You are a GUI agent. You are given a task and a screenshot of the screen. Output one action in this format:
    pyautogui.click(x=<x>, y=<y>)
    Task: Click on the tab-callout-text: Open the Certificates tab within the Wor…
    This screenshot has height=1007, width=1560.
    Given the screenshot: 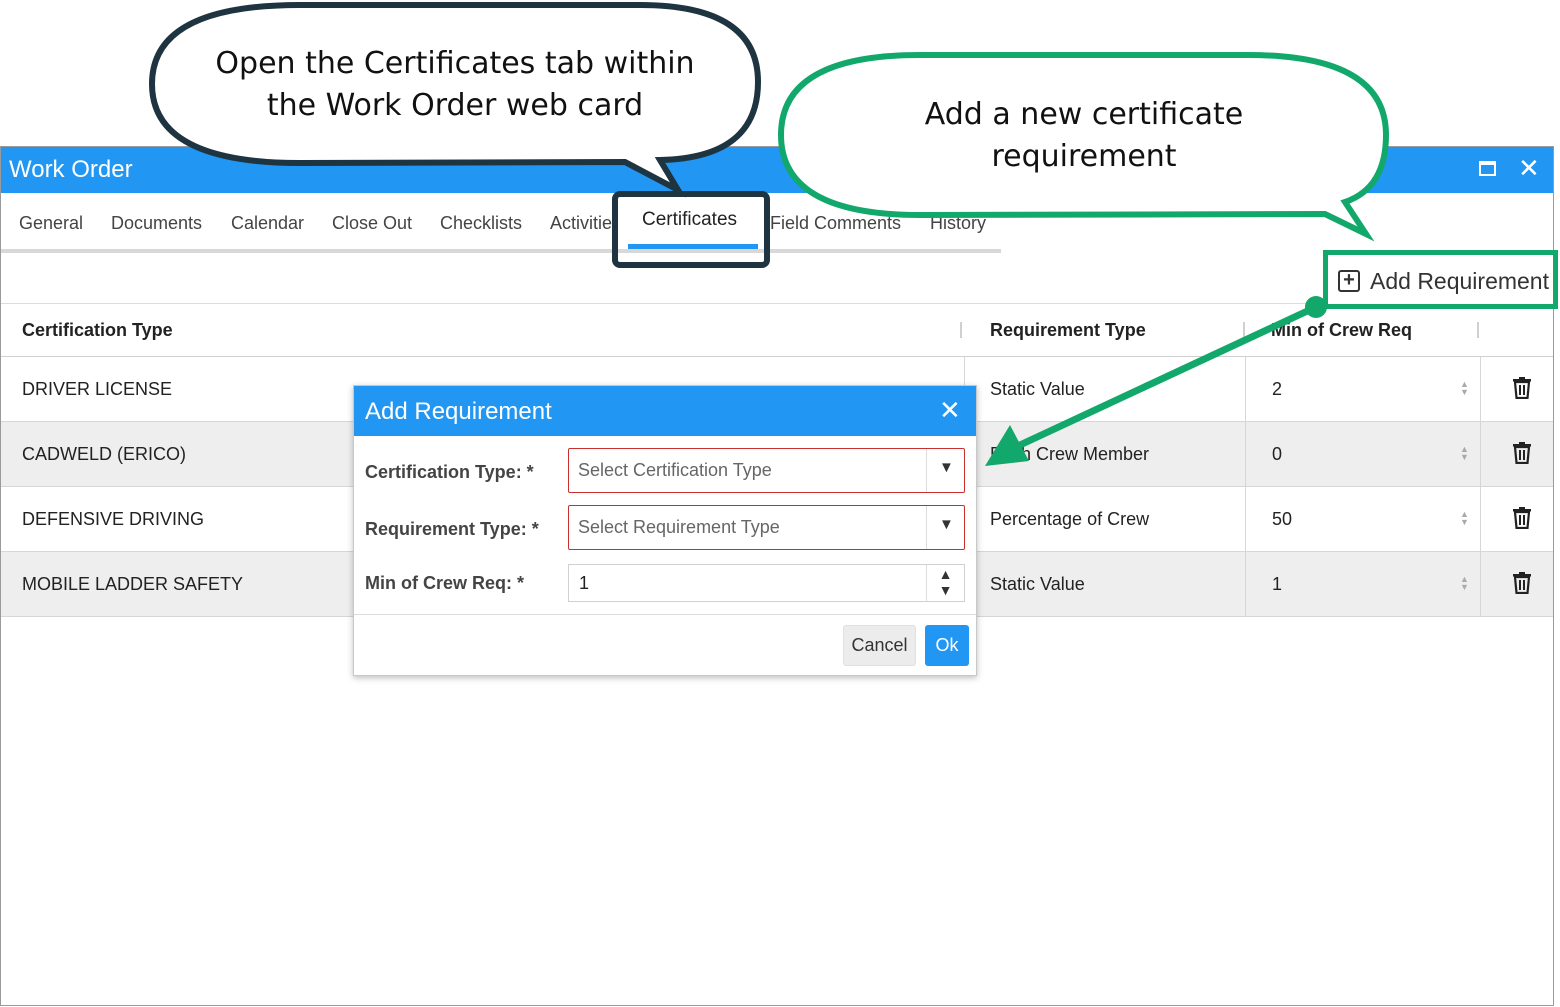 What is the action you would take?
    pyautogui.click(x=455, y=84)
    